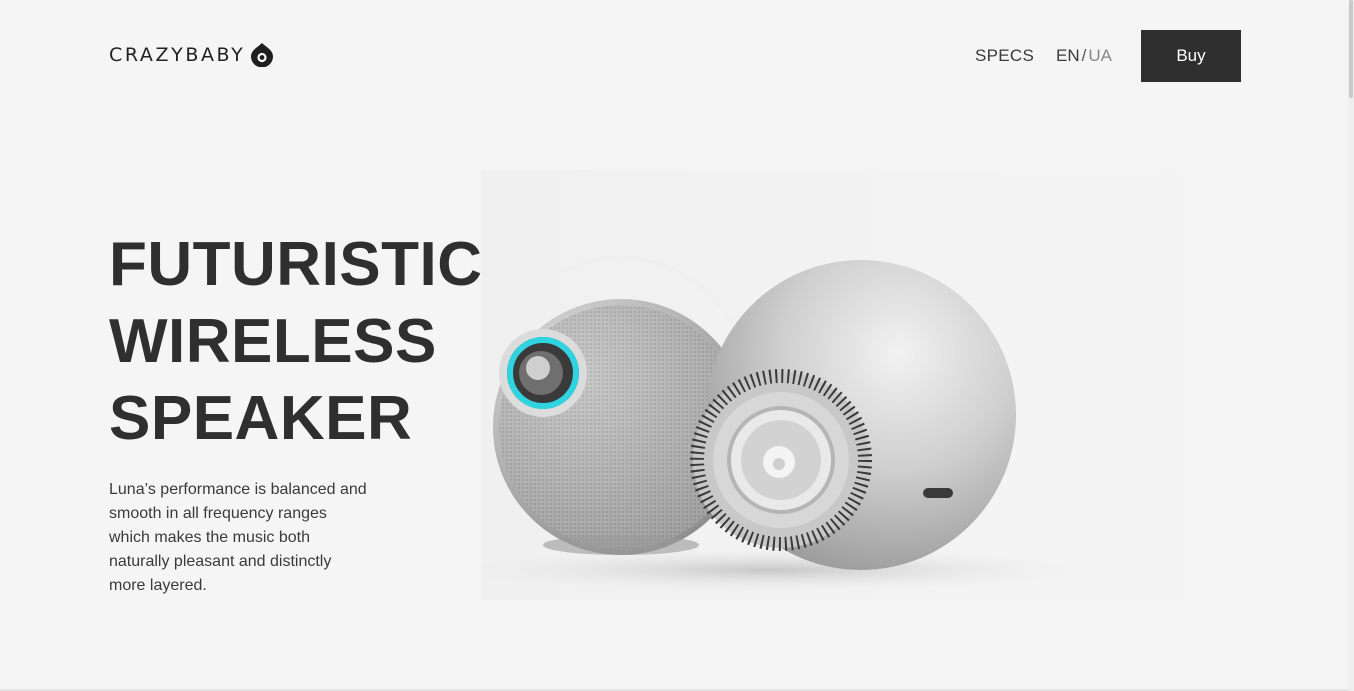 The height and width of the screenshot is (691, 1354). What do you see at coordinates (1004, 56) in the screenshot?
I see `nav-specs-link: SPECS` at bounding box center [1004, 56].